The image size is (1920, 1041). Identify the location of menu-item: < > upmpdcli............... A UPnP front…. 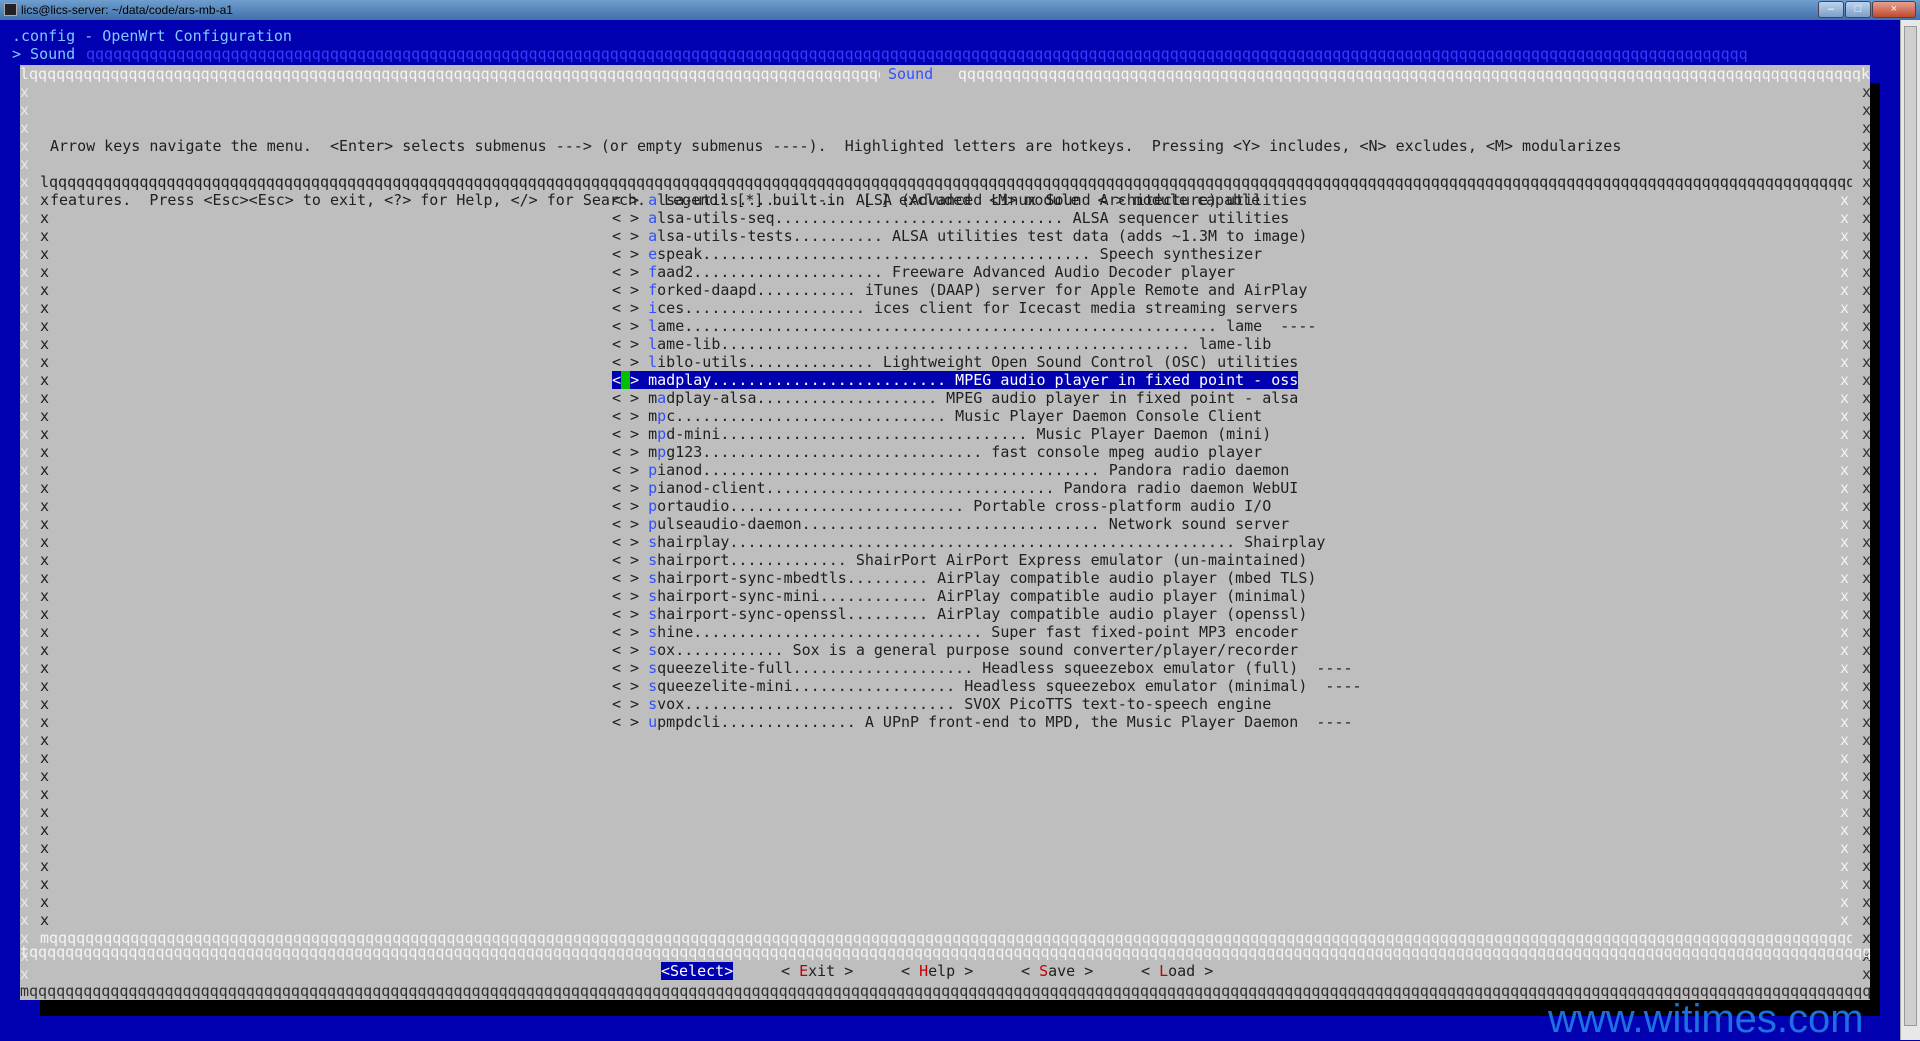
(982, 722).